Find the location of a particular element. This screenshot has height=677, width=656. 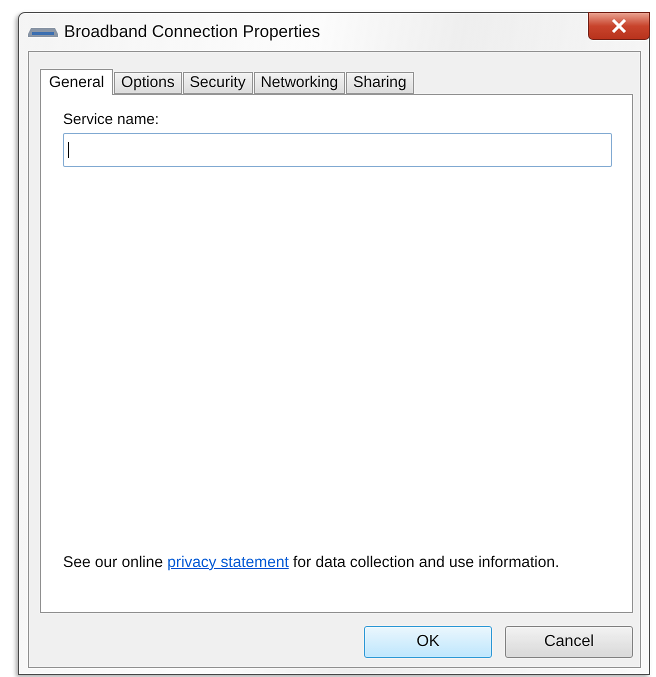

close-button is located at coordinates (619, 26).